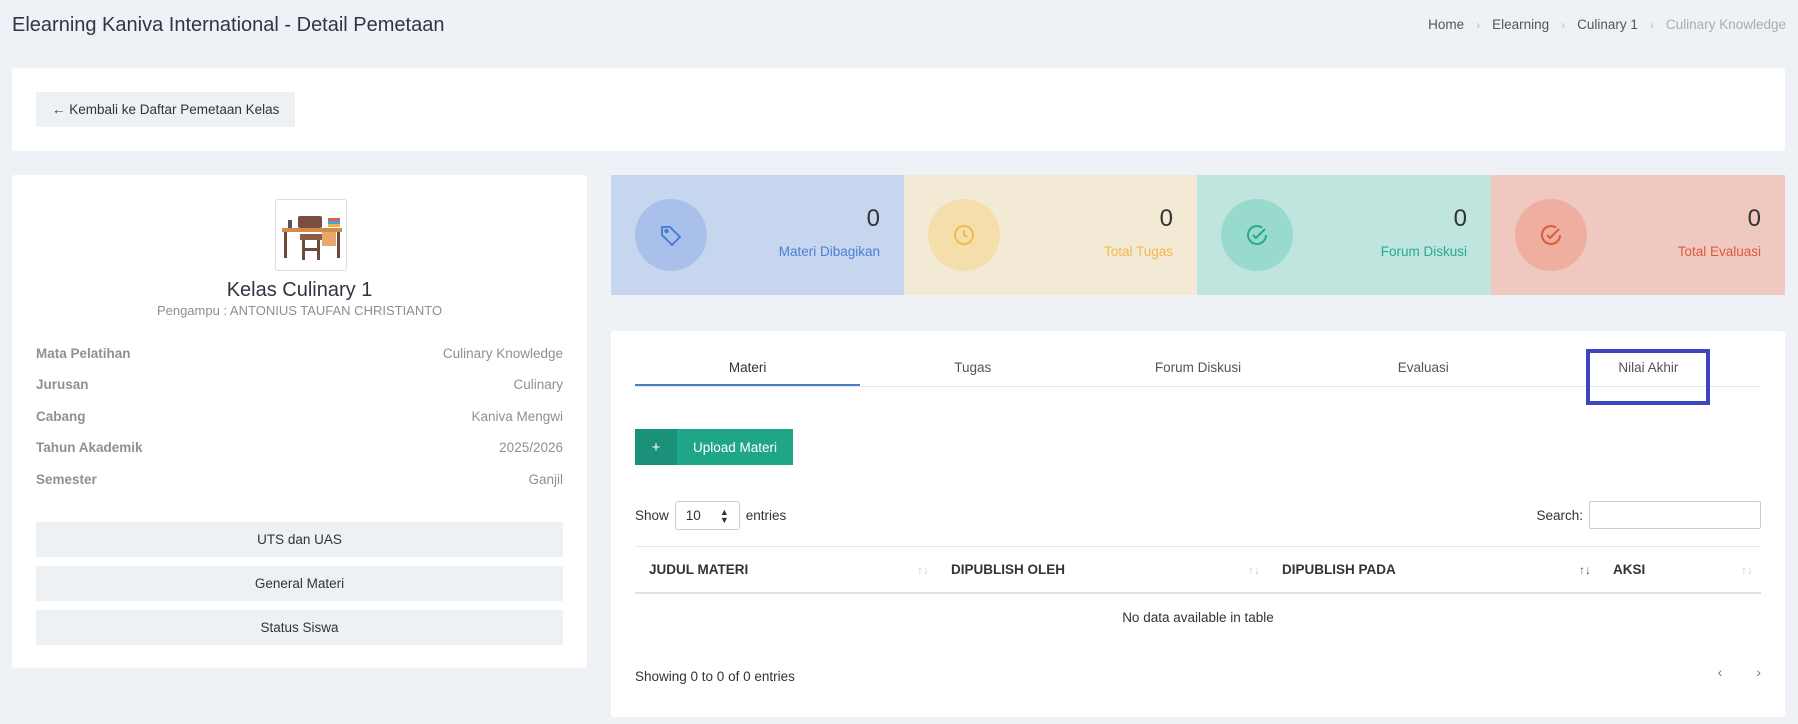  What do you see at coordinates (83, 353) in the screenshot?
I see `info-label: Mata Pelatihan` at bounding box center [83, 353].